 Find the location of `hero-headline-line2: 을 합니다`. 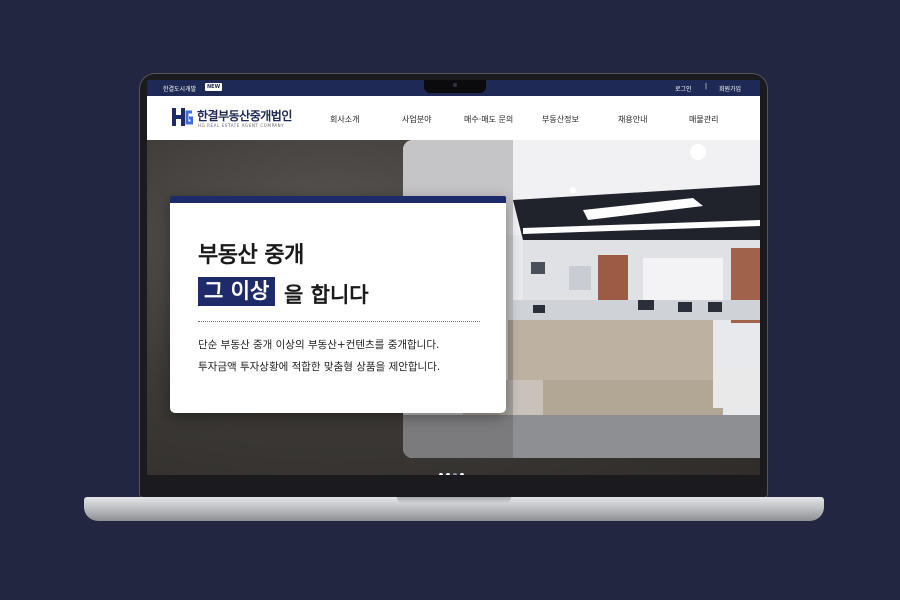

hero-headline-line2: 을 합니다 is located at coordinates (326, 295).